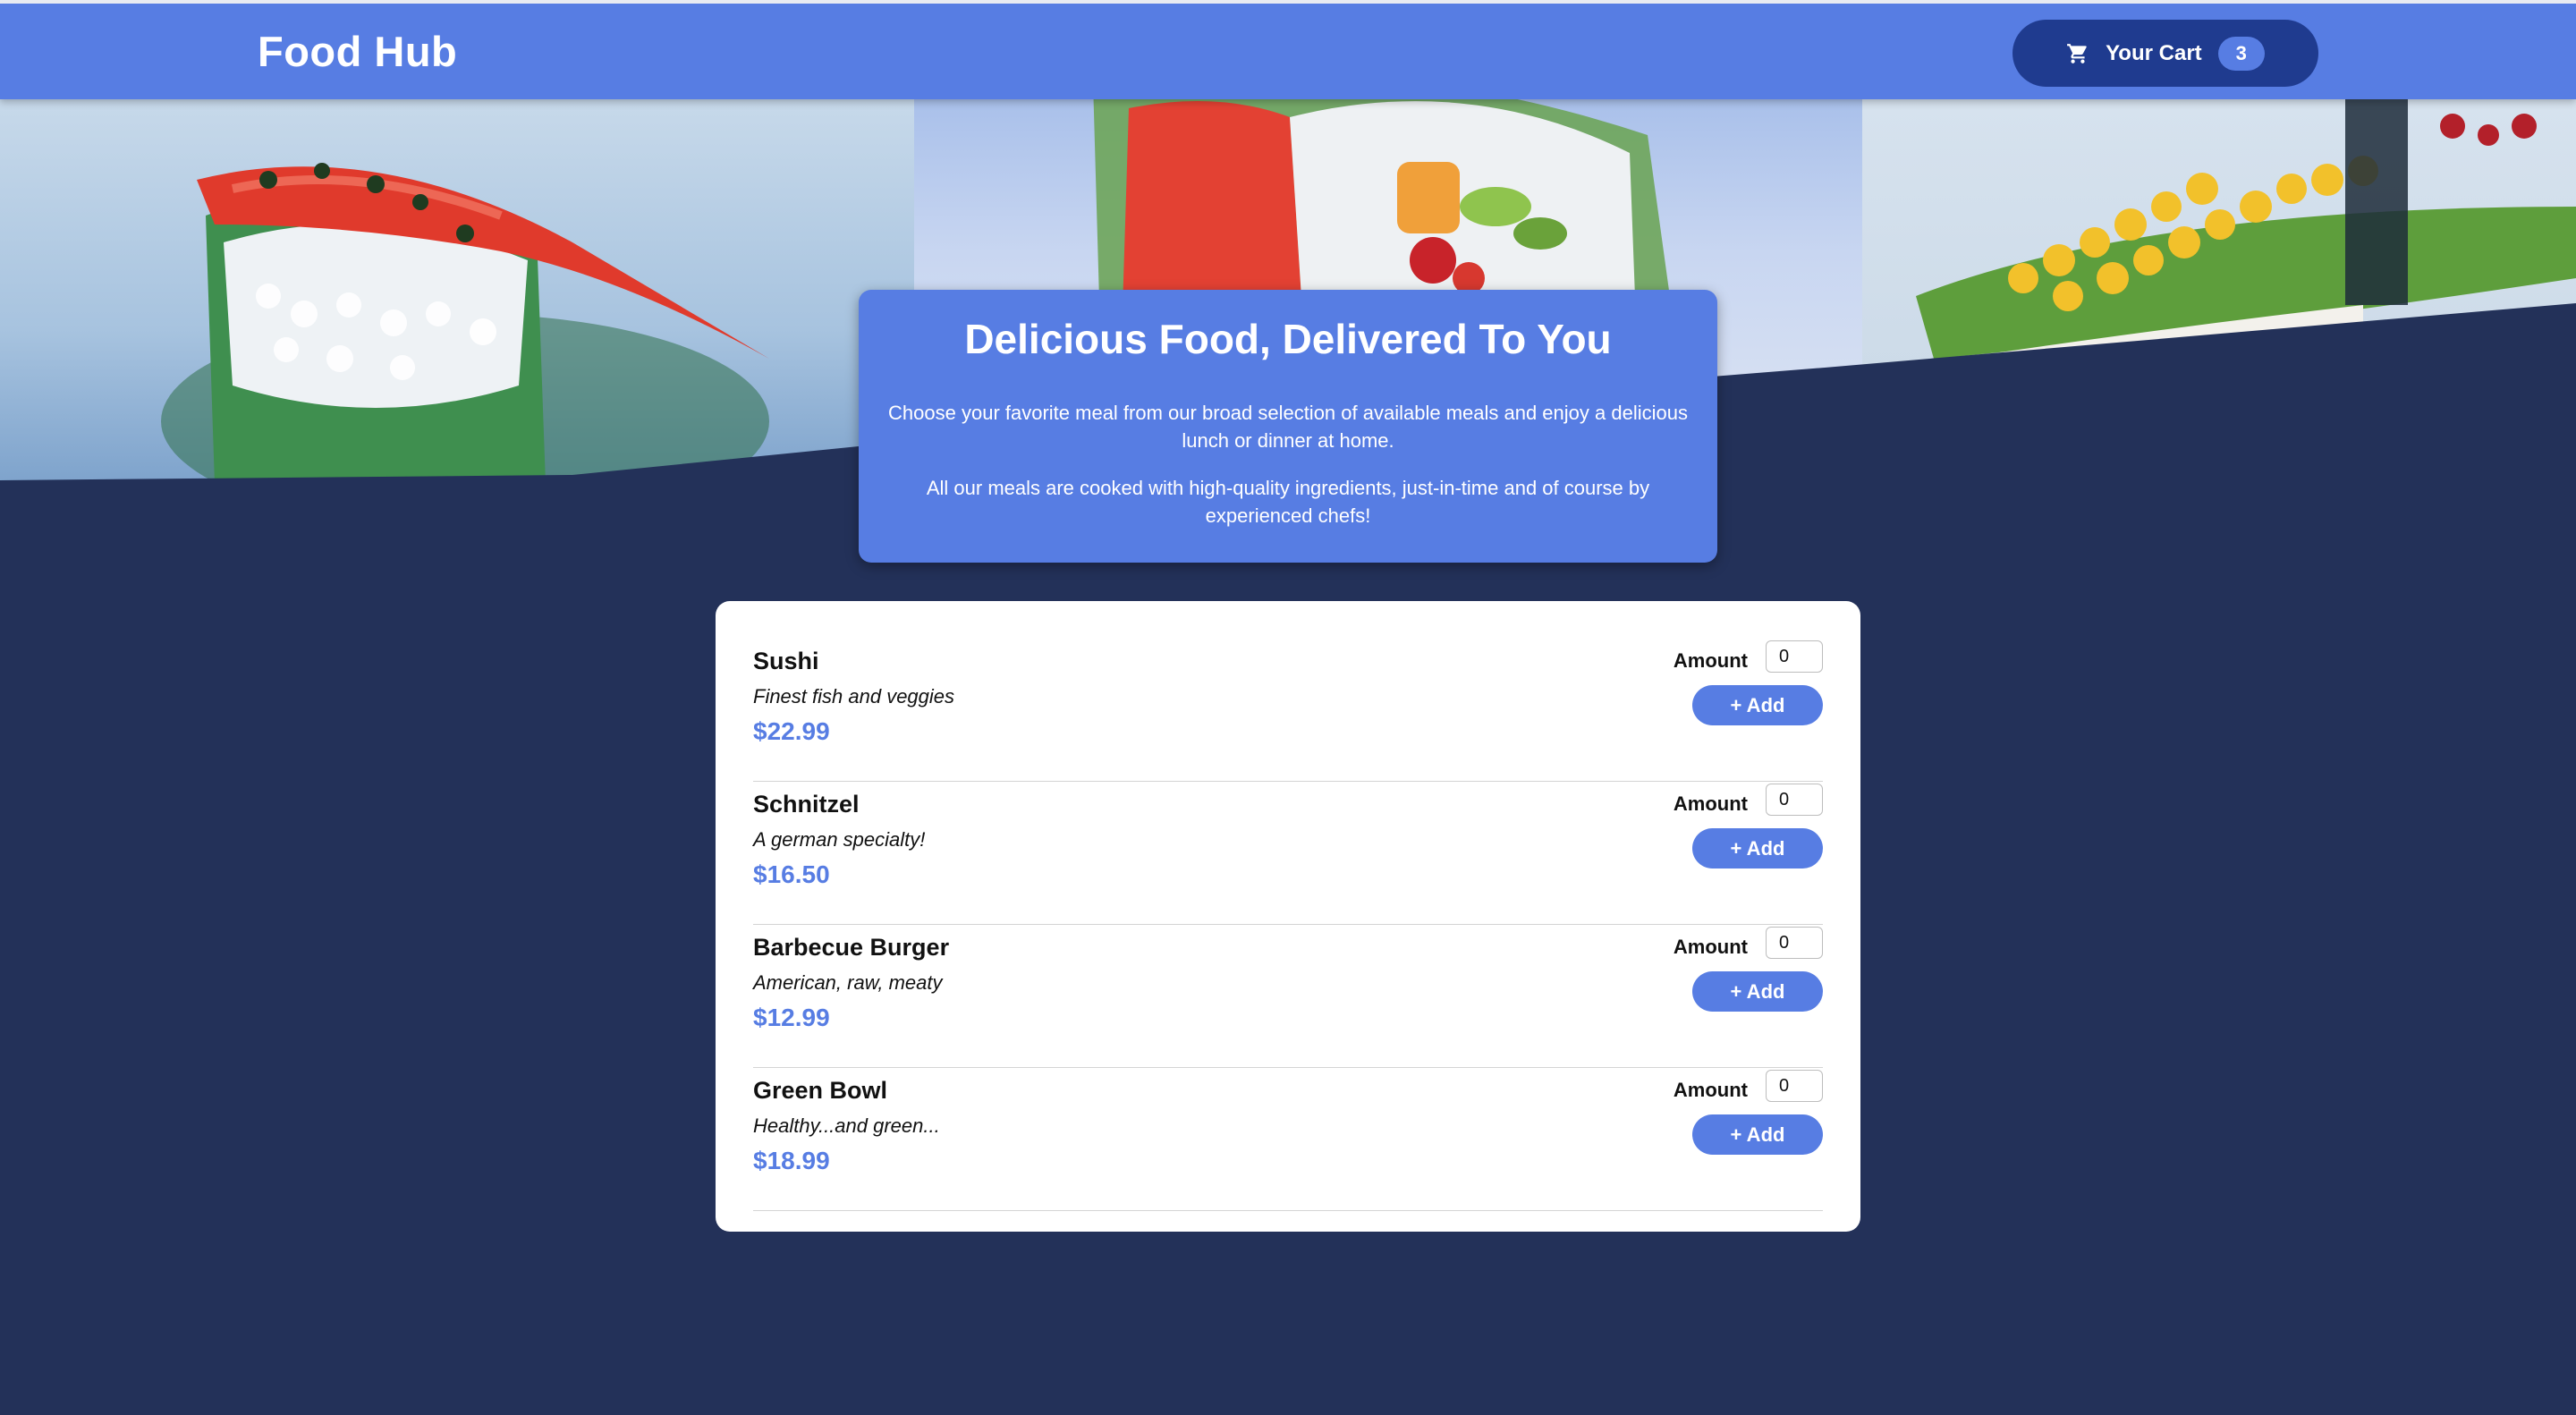 The width and height of the screenshot is (2576, 1415). Describe the element at coordinates (2077, 54) in the screenshot. I see `shopping-cart-icon` at that location.